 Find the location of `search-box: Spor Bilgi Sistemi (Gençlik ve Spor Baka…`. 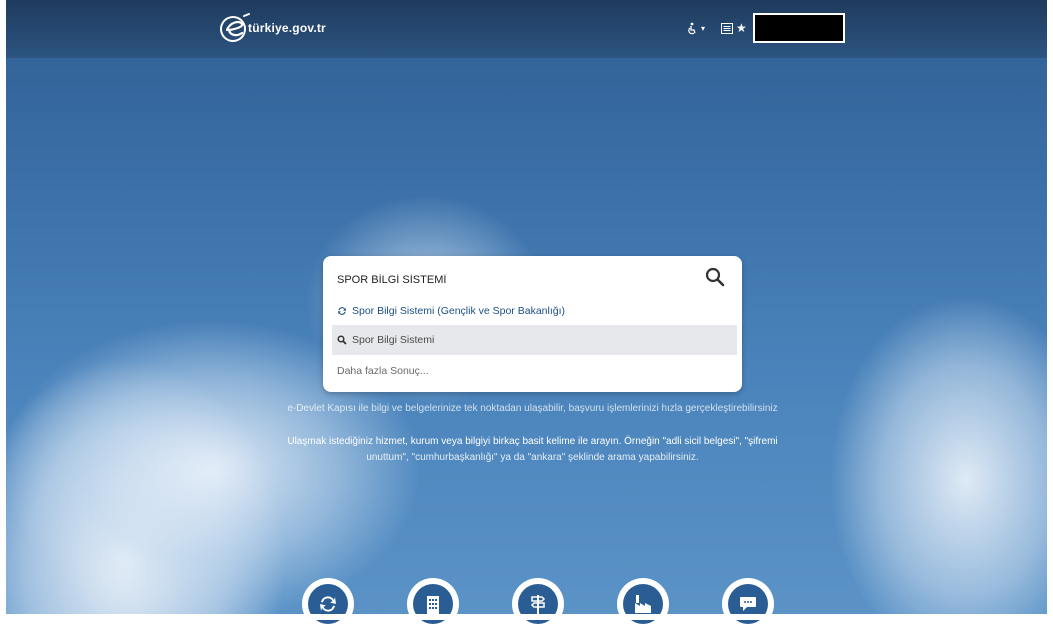

search-box: Spor Bilgi Sistemi (Gençlik ve Spor Baka… is located at coordinates (532, 324).